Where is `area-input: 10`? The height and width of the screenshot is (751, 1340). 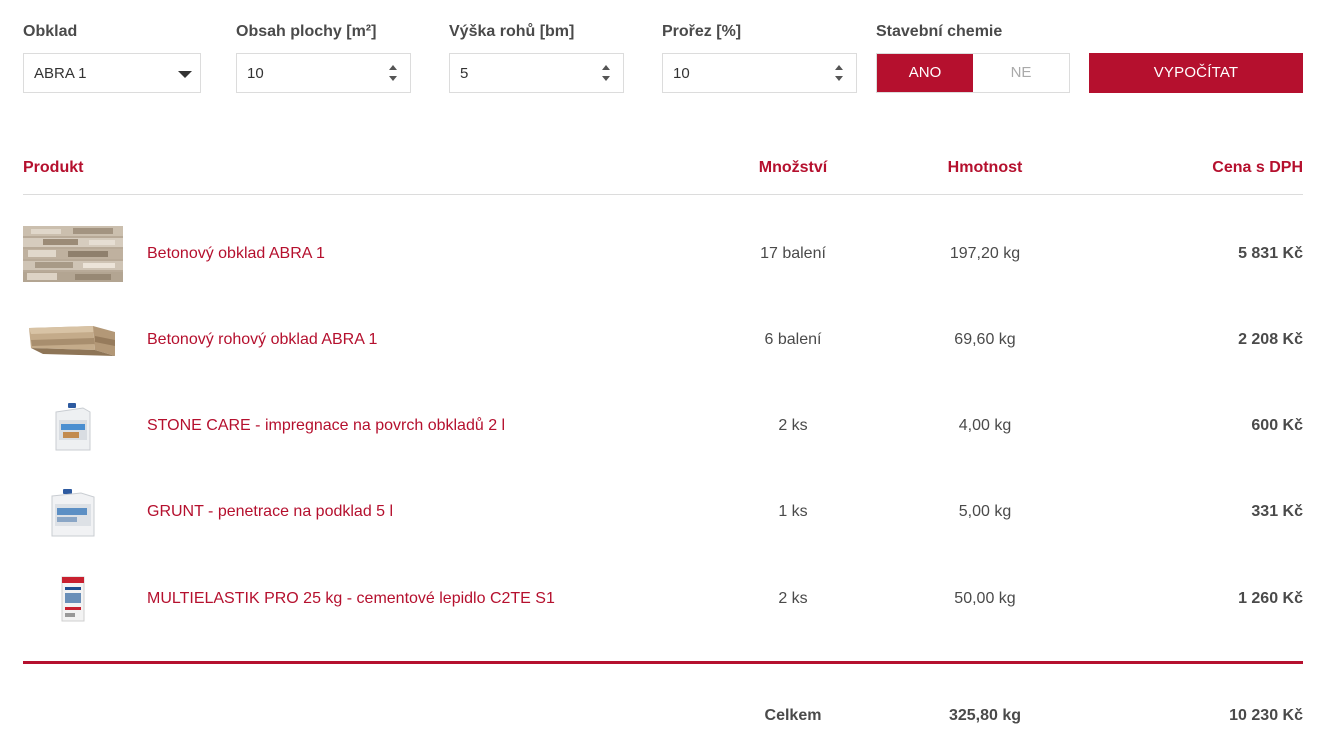
area-input: 10 is located at coordinates (323, 73).